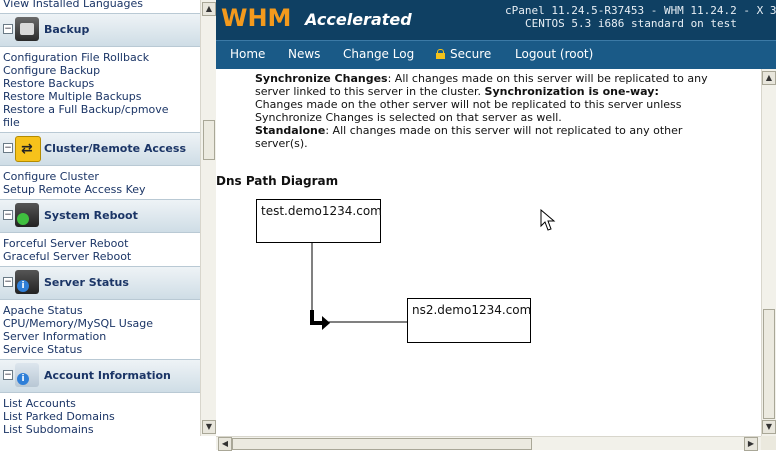 This screenshot has height=451, width=776. What do you see at coordinates (86, 282) in the screenshot?
I see `section-title: Server Status` at bounding box center [86, 282].